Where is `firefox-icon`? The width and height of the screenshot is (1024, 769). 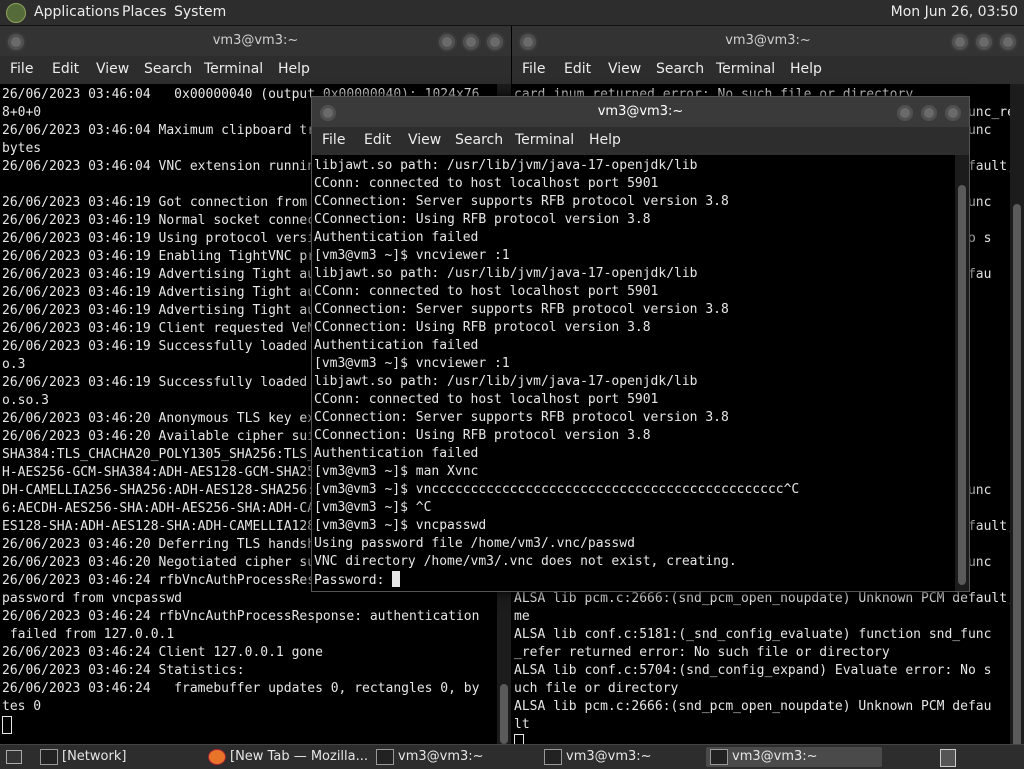 firefox-icon is located at coordinates (217, 757).